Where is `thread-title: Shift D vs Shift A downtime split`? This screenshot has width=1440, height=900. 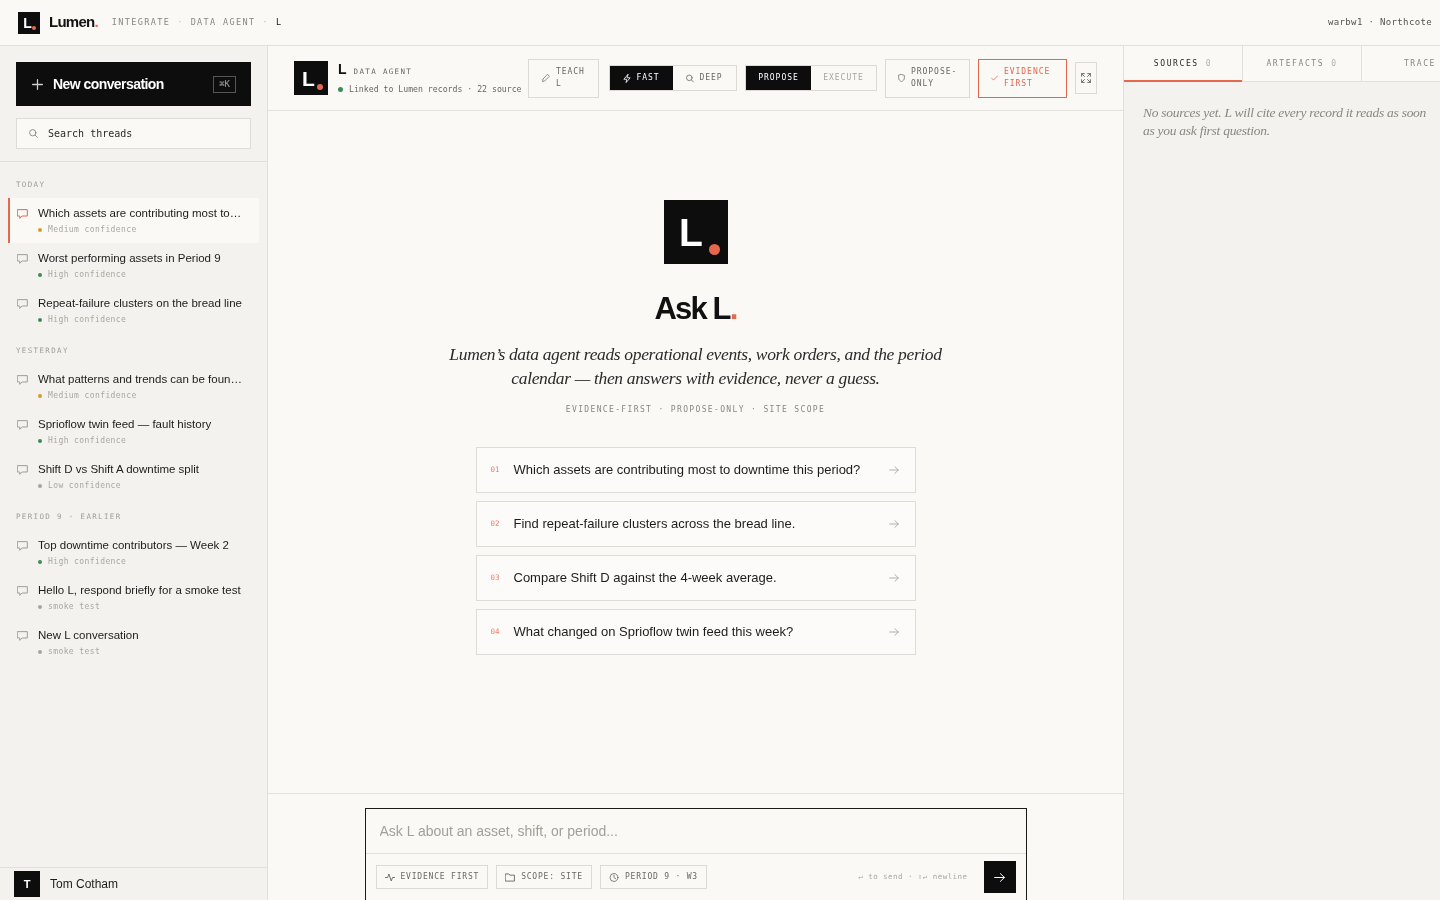 thread-title: Shift D vs Shift A downtime split is located at coordinates (119, 469).